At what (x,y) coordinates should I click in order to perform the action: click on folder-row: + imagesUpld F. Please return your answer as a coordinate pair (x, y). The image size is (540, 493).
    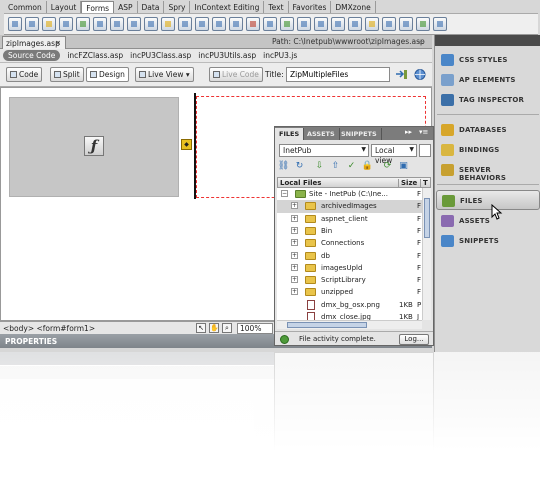
    Looking at the image, I should click on (349, 268).